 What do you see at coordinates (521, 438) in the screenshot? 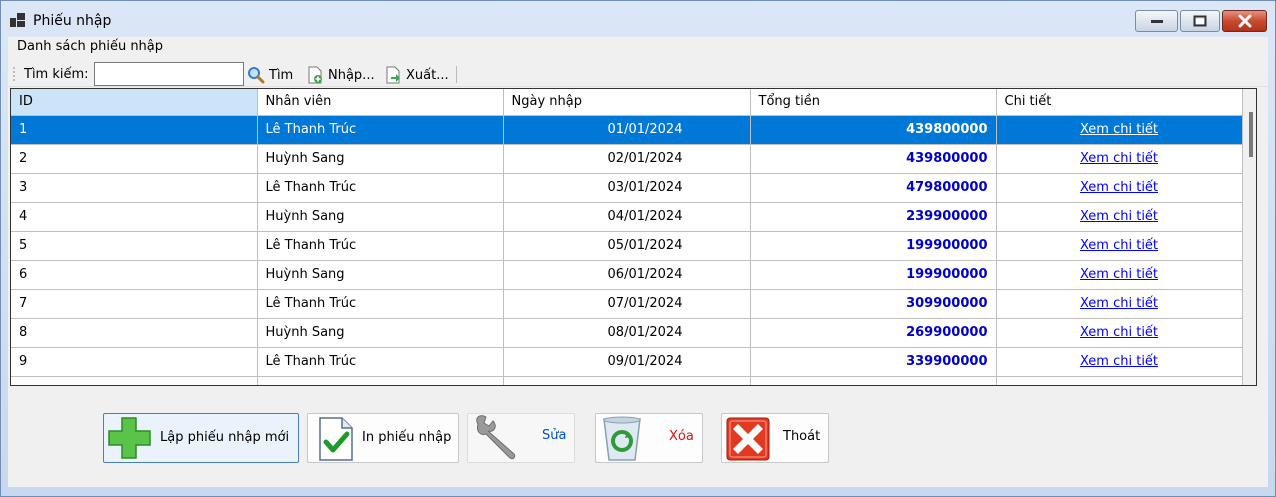
I see `edit-button: Sửa` at bounding box center [521, 438].